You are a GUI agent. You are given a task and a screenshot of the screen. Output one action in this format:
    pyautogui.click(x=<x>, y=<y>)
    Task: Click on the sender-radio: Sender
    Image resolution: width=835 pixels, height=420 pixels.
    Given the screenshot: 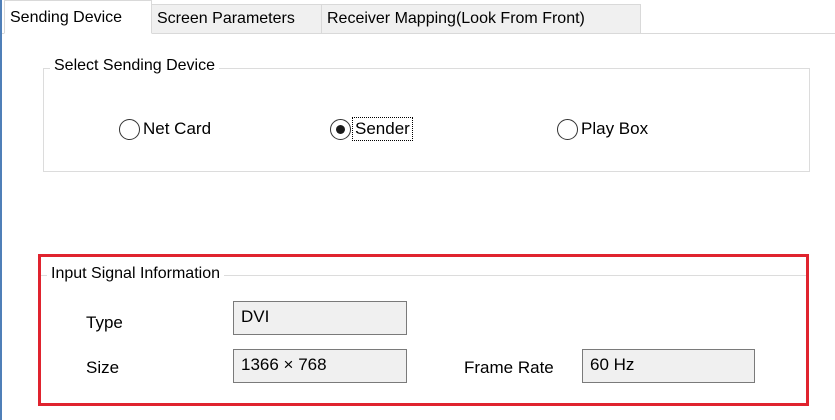 What is the action you would take?
    pyautogui.click(x=371, y=129)
    